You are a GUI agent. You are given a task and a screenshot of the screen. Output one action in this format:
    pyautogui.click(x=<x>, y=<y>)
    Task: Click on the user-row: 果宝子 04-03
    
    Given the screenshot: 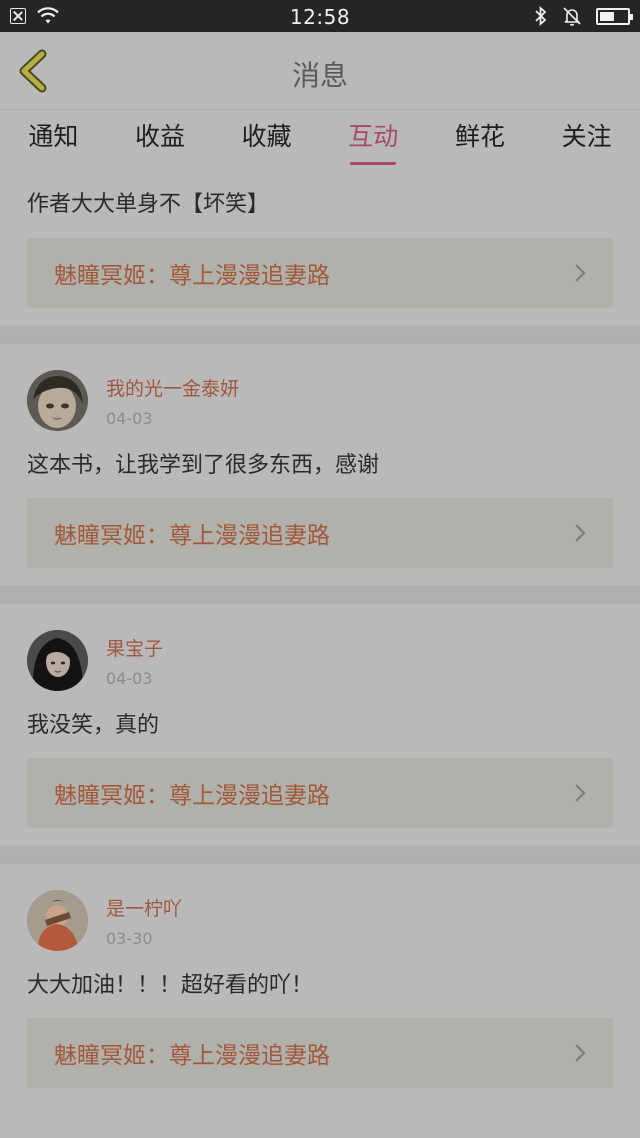 What is the action you would take?
    pyautogui.click(x=320, y=649)
    